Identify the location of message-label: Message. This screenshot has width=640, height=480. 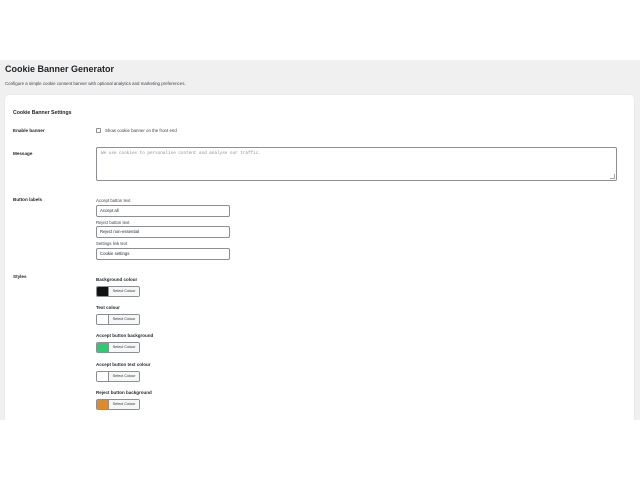
(23, 153).